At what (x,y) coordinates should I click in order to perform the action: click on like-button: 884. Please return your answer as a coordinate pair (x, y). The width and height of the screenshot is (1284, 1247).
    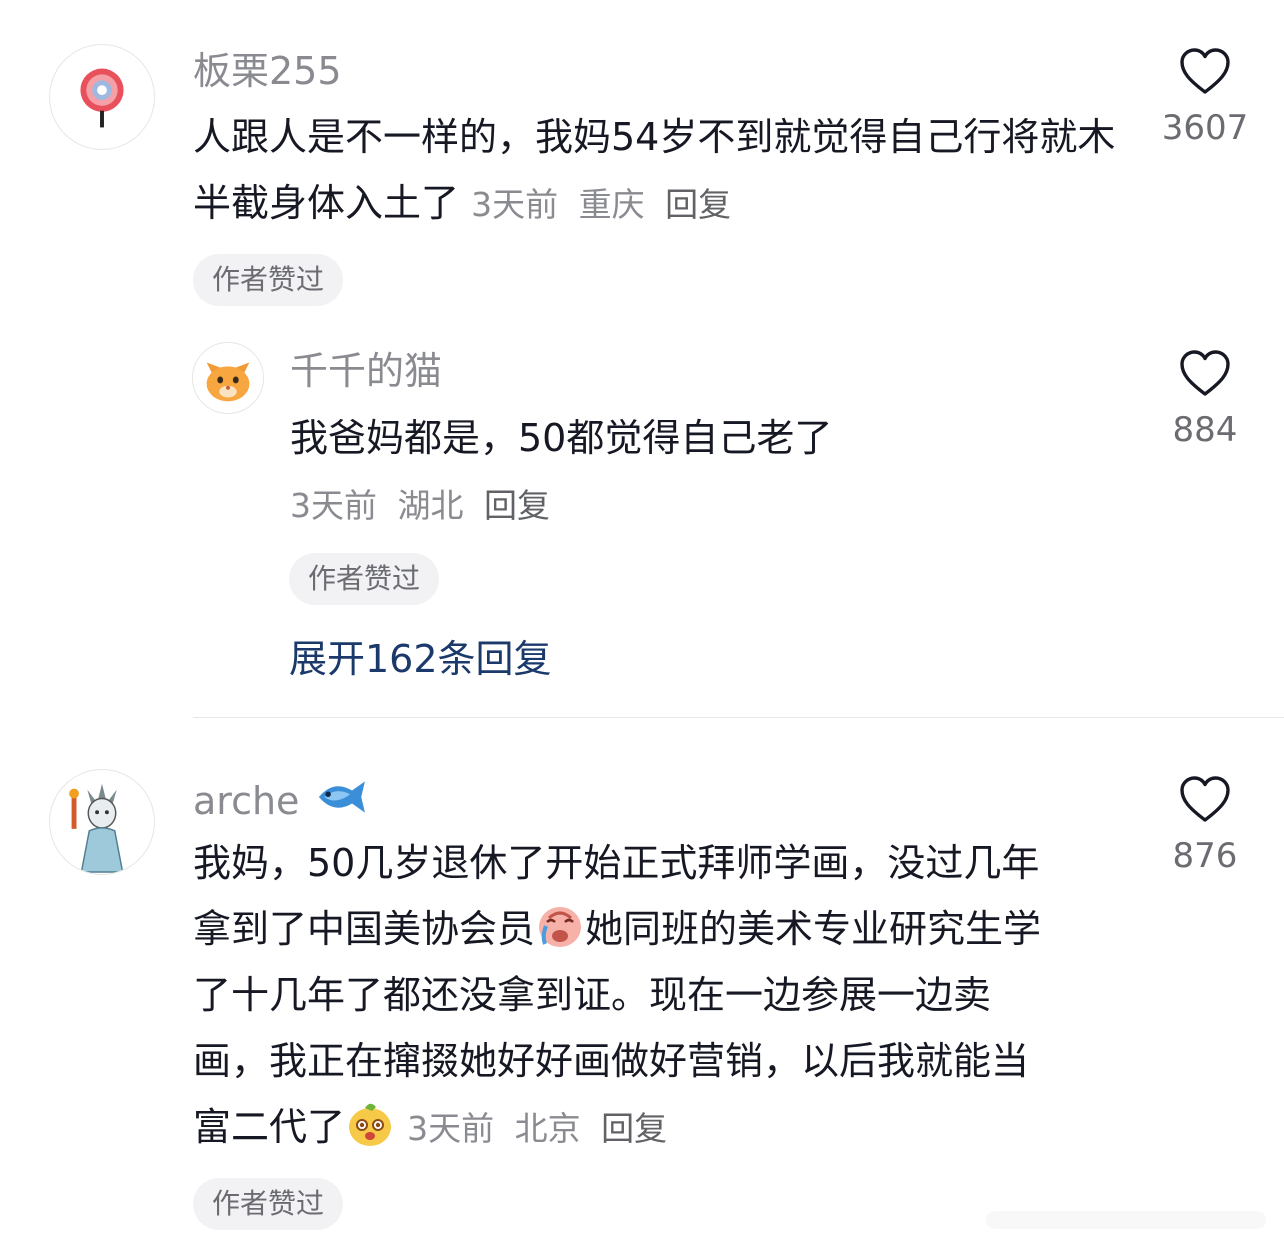
    Looking at the image, I should click on (1205, 400).